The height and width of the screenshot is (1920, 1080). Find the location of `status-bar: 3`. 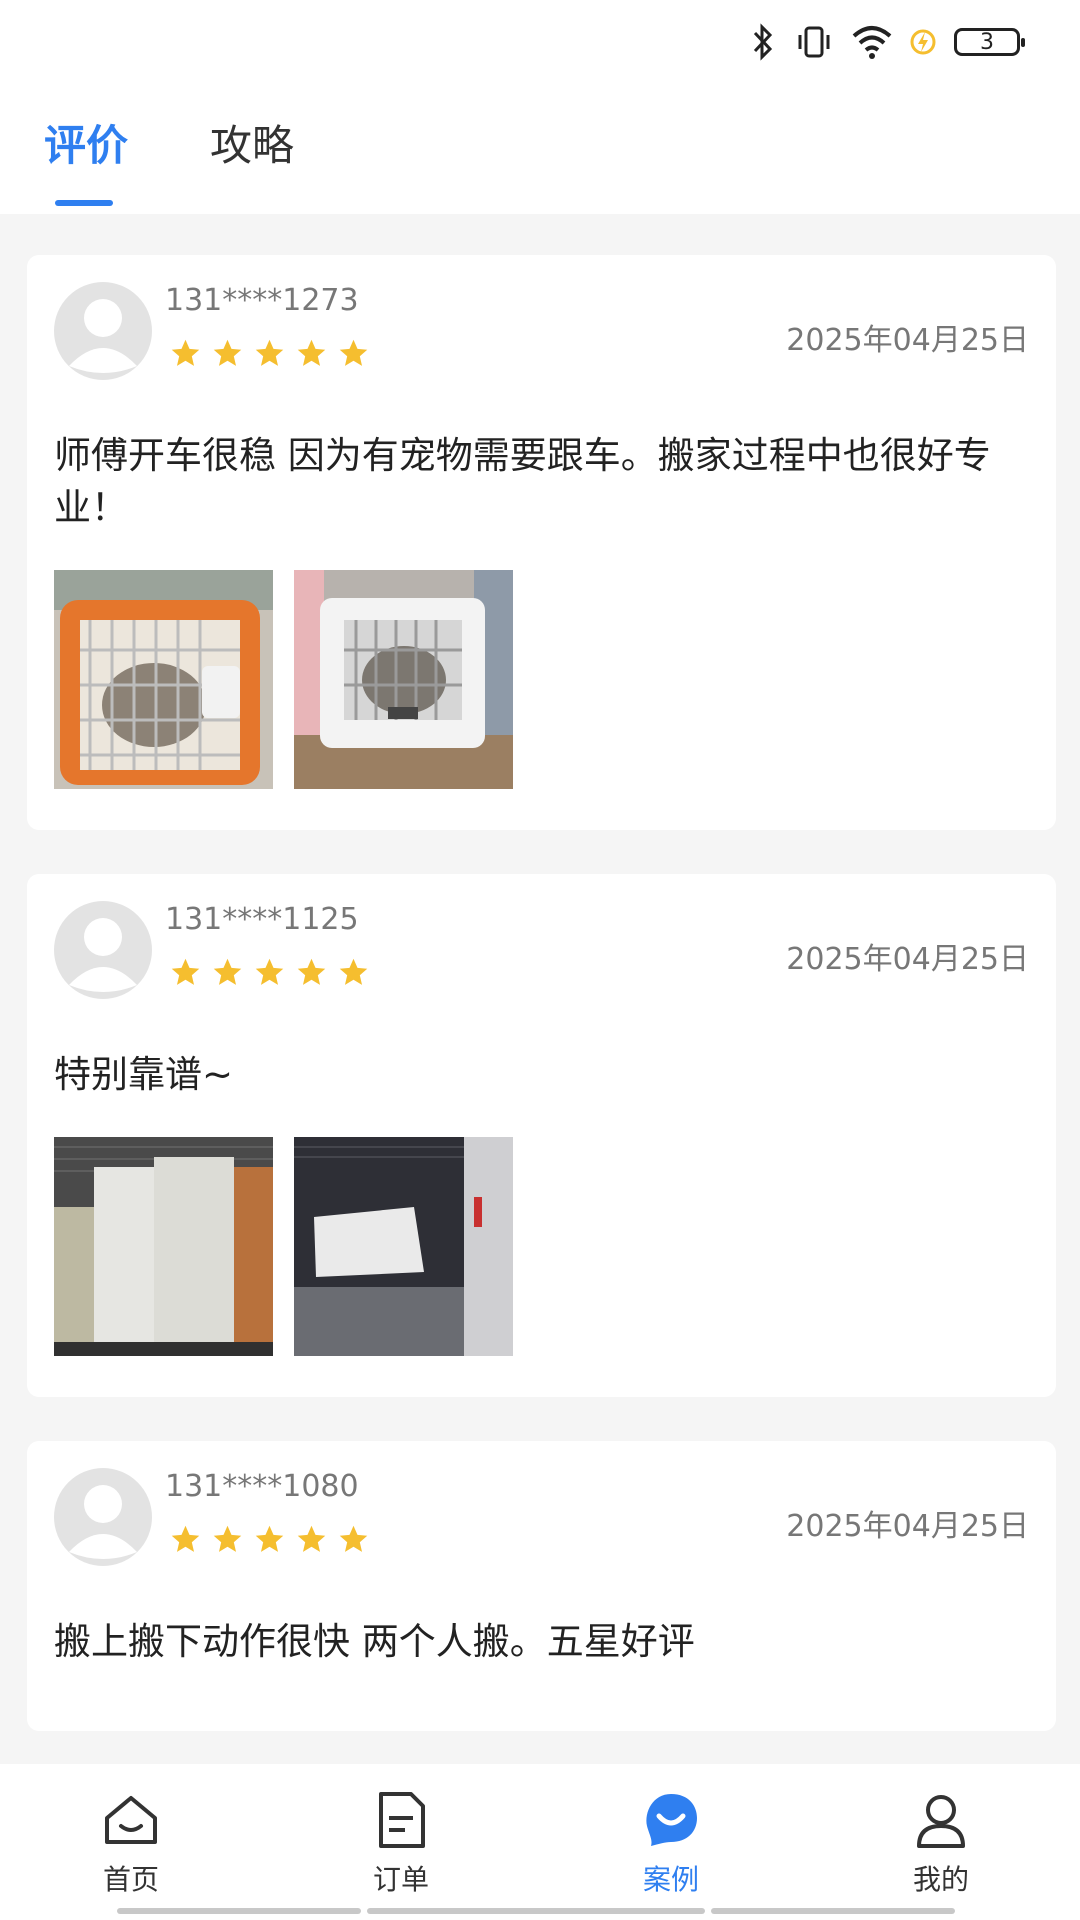

status-bar: 3 is located at coordinates (540, 45).